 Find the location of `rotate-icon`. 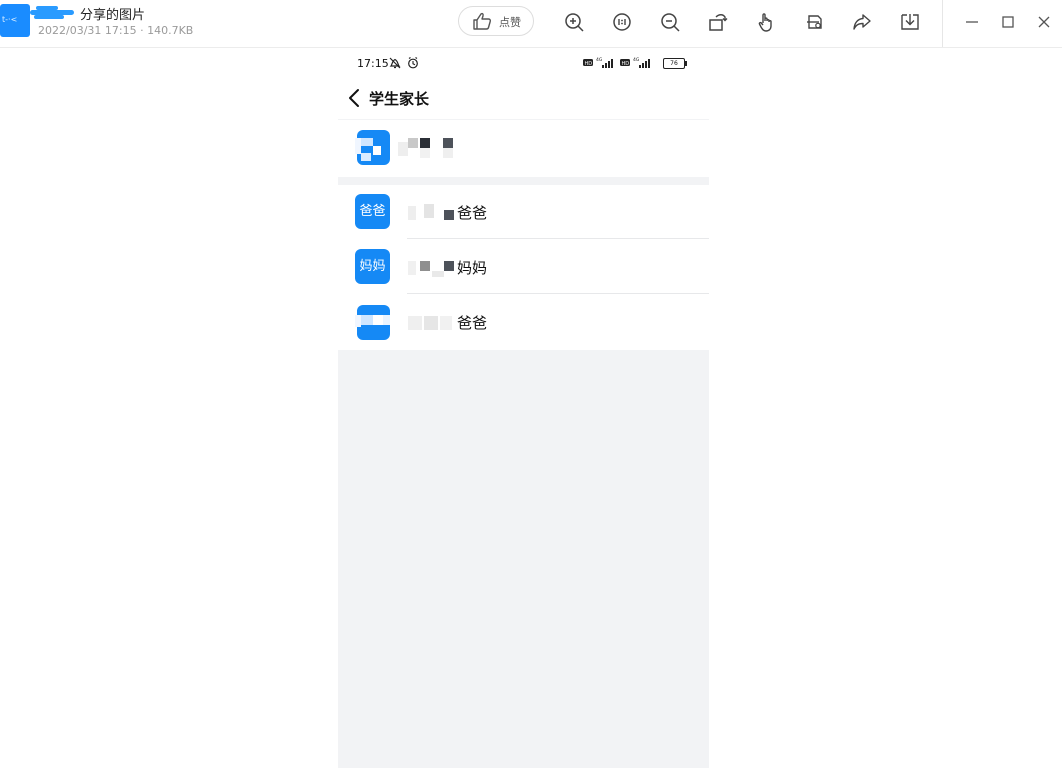

rotate-icon is located at coordinates (718, 22).